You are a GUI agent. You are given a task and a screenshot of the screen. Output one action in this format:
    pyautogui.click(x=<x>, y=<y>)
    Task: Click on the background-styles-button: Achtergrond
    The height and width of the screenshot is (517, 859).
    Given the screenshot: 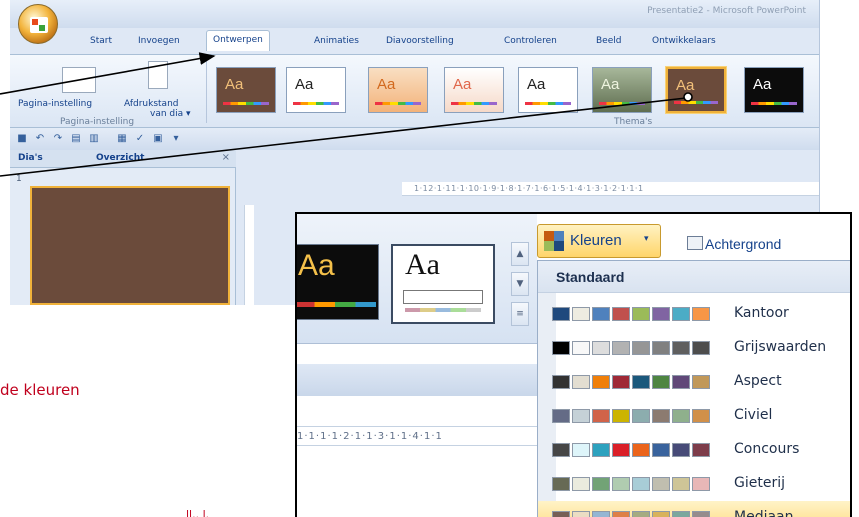 What is the action you would take?
    pyautogui.click(x=743, y=244)
    